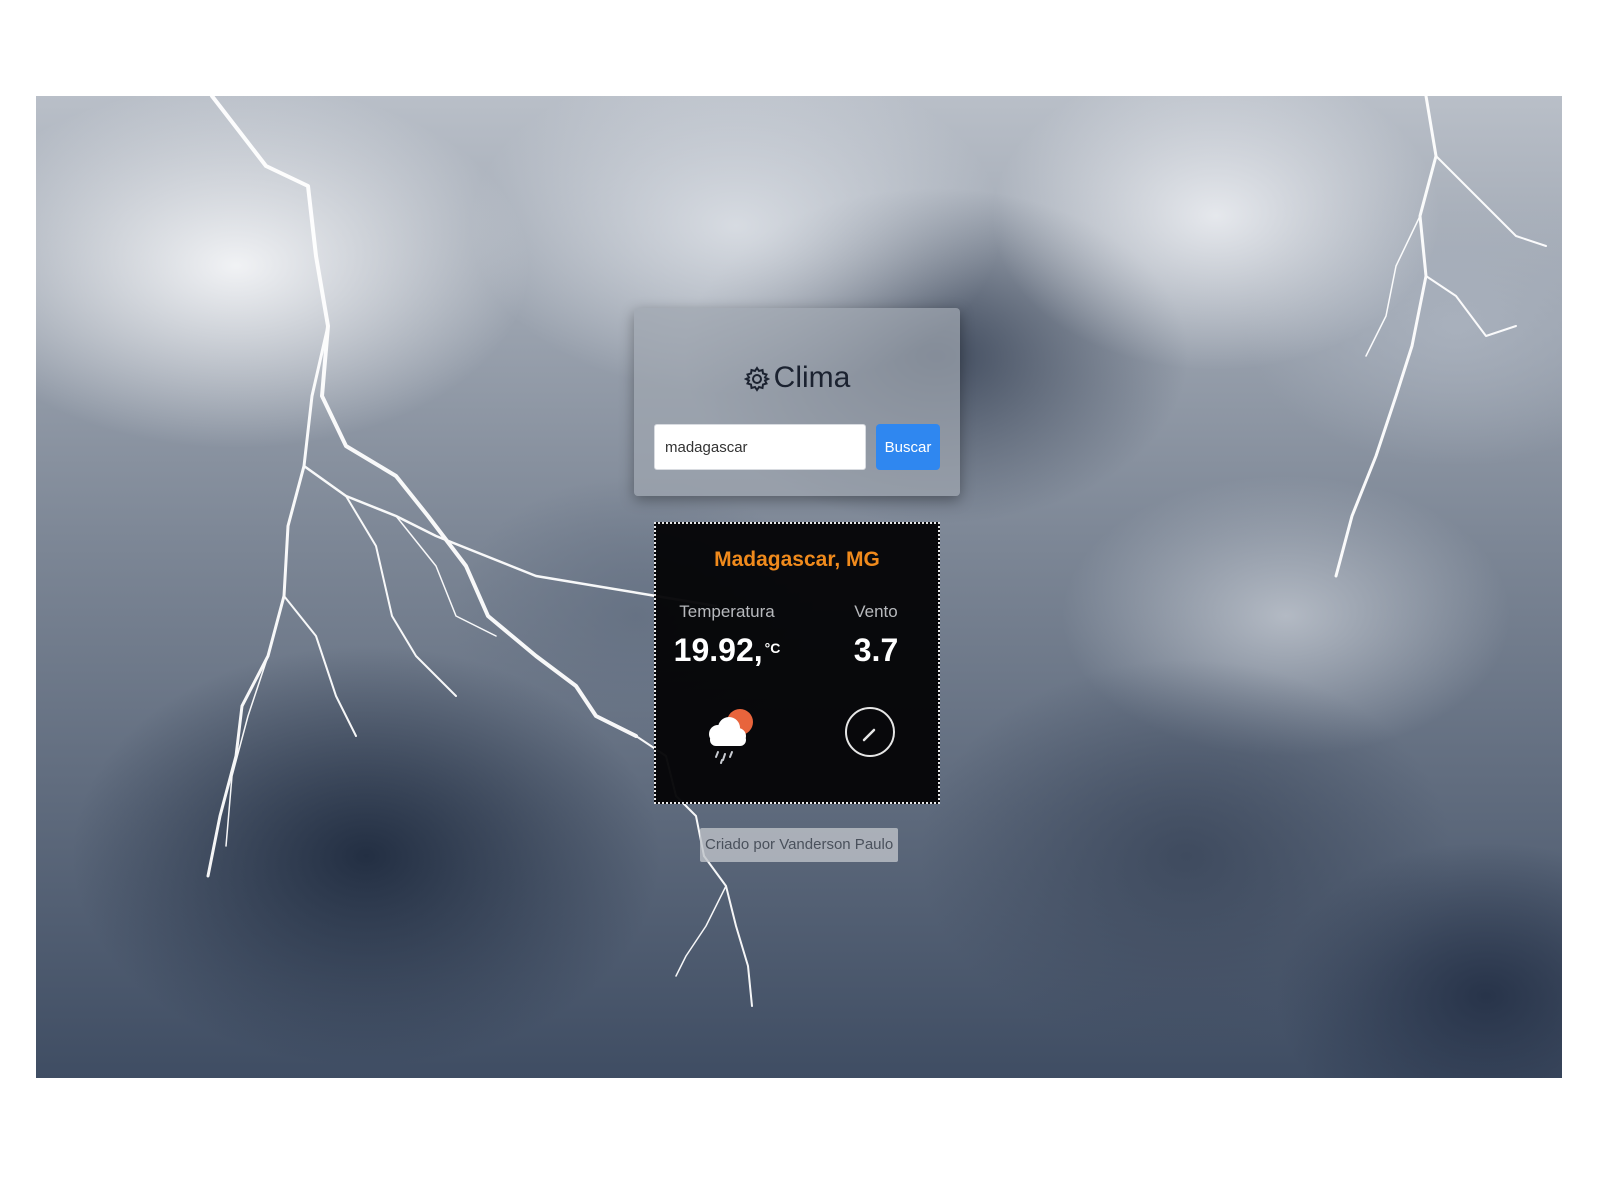  I want to click on app-title: Clima, so click(797, 378).